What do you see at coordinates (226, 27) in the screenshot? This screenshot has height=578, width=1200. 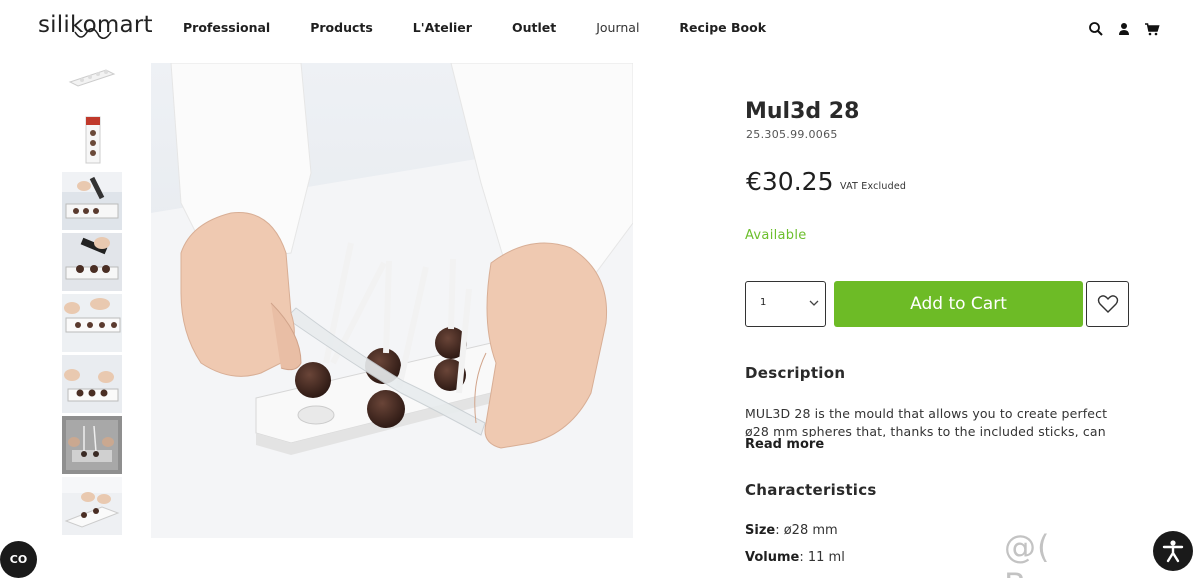 I see `nav-professional: Professional` at bounding box center [226, 27].